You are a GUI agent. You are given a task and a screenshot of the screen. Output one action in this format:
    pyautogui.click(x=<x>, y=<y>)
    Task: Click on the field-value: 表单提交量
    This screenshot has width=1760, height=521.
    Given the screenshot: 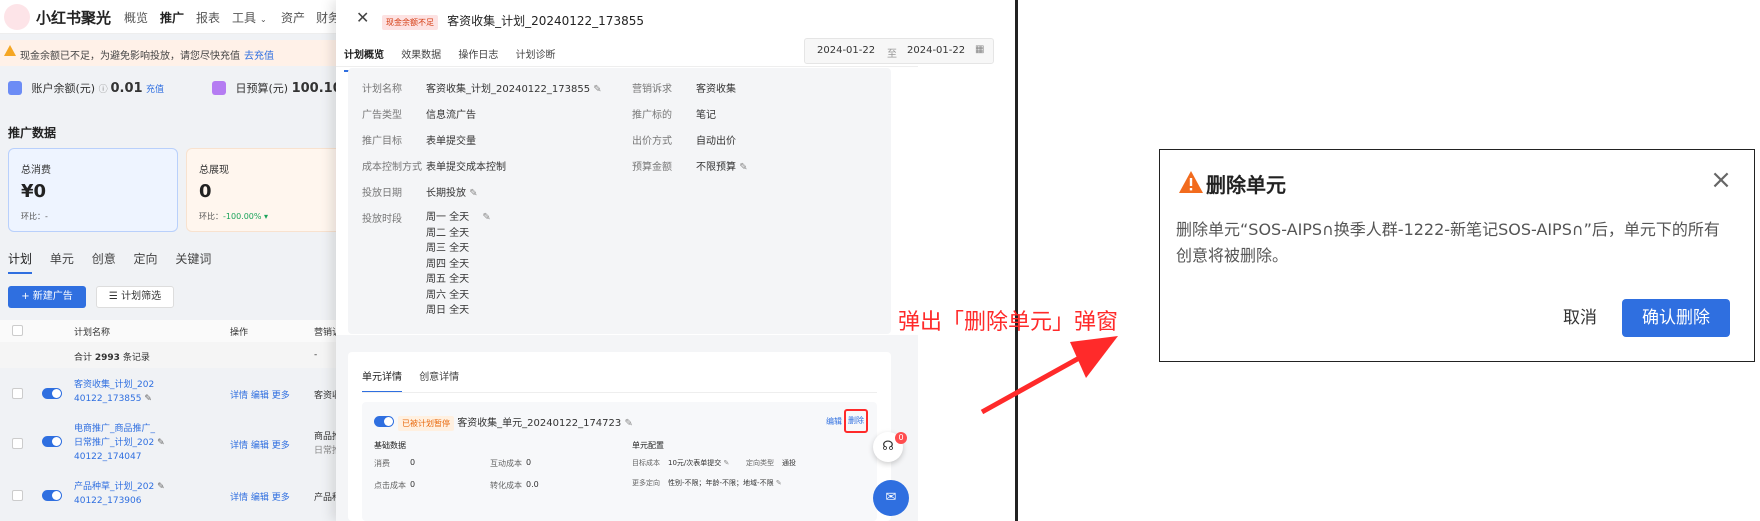 What is the action you would take?
    pyautogui.click(x=451, y=141)
    